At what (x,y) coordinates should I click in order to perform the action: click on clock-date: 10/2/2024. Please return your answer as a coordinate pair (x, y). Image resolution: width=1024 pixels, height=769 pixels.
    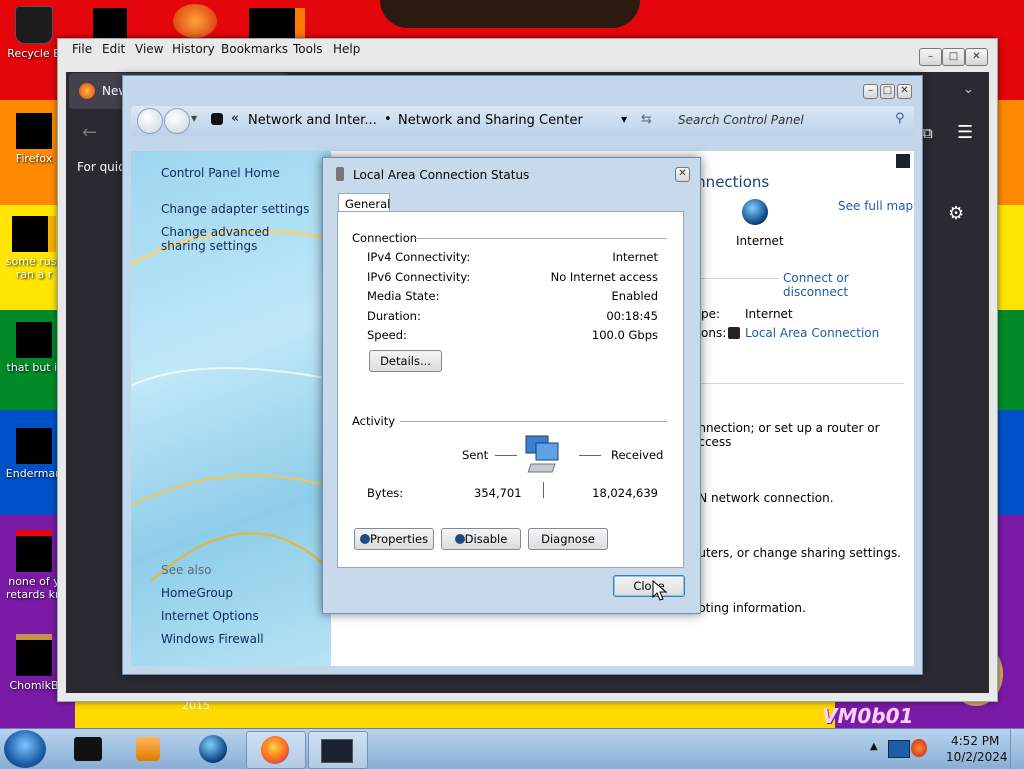
    Looking at the image, I should click on (977, 757).